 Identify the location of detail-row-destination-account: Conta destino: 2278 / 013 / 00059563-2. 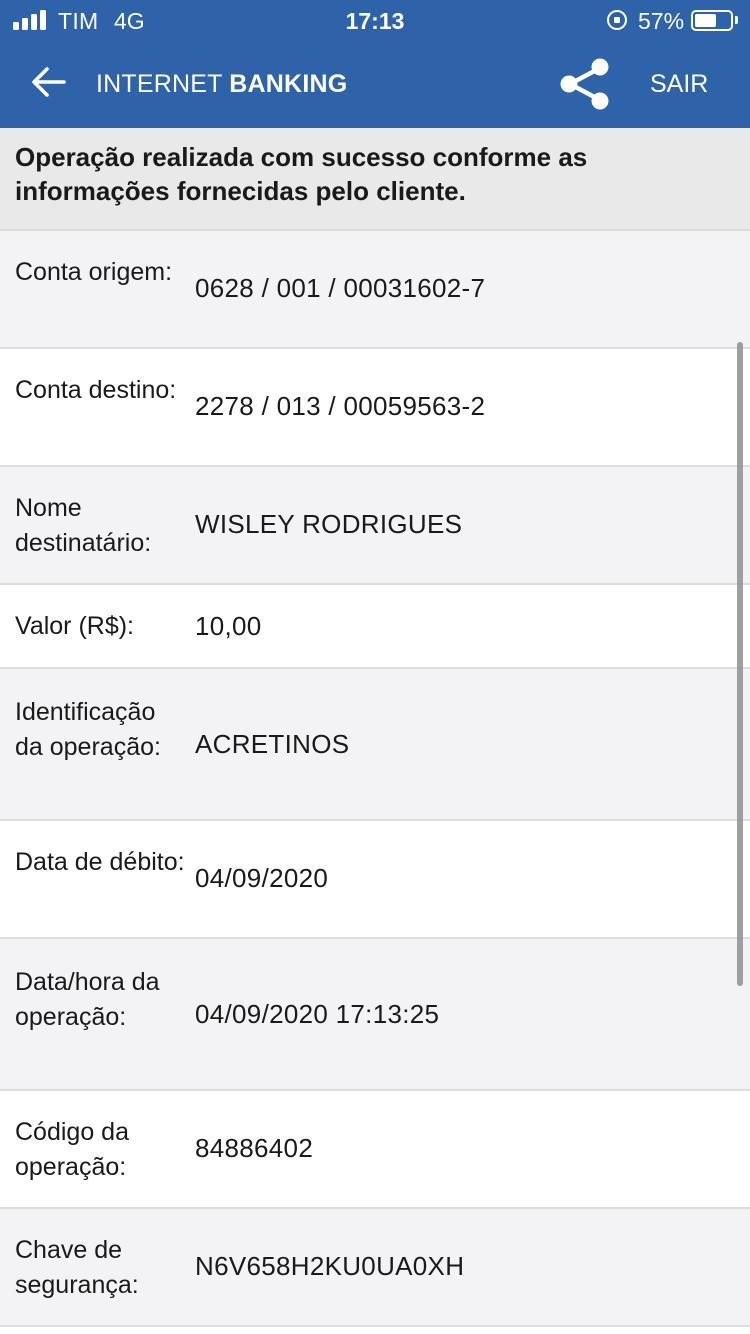
(375, 408).